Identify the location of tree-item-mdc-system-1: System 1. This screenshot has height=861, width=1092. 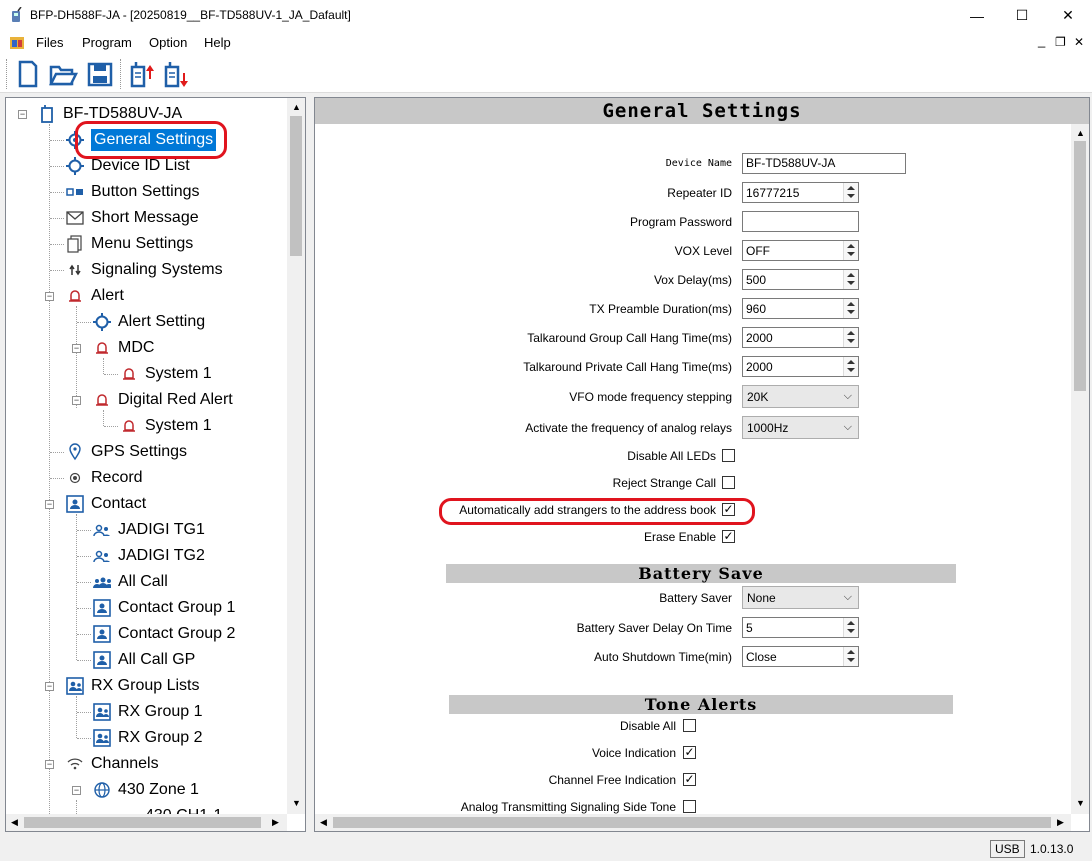
(166, 374).